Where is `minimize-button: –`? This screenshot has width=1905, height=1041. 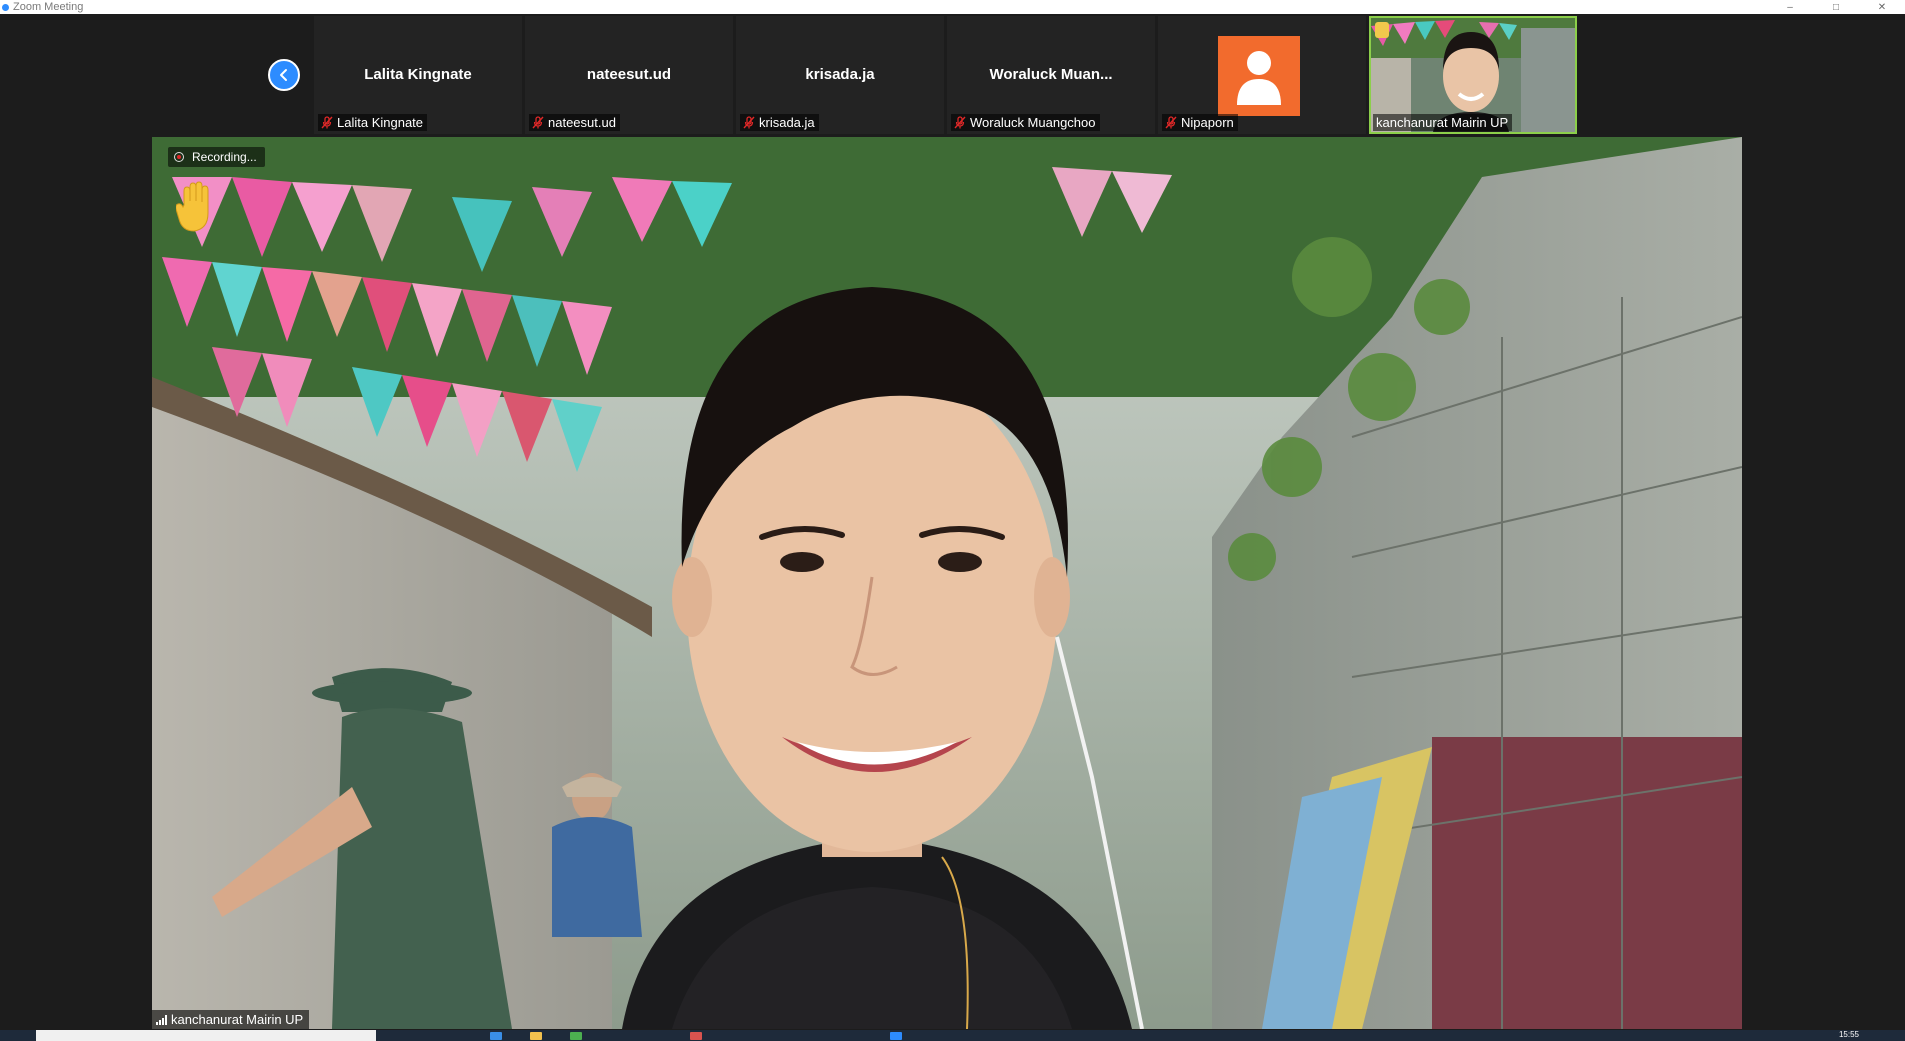 minimize-button: – is located at coordinates (1790, 7).